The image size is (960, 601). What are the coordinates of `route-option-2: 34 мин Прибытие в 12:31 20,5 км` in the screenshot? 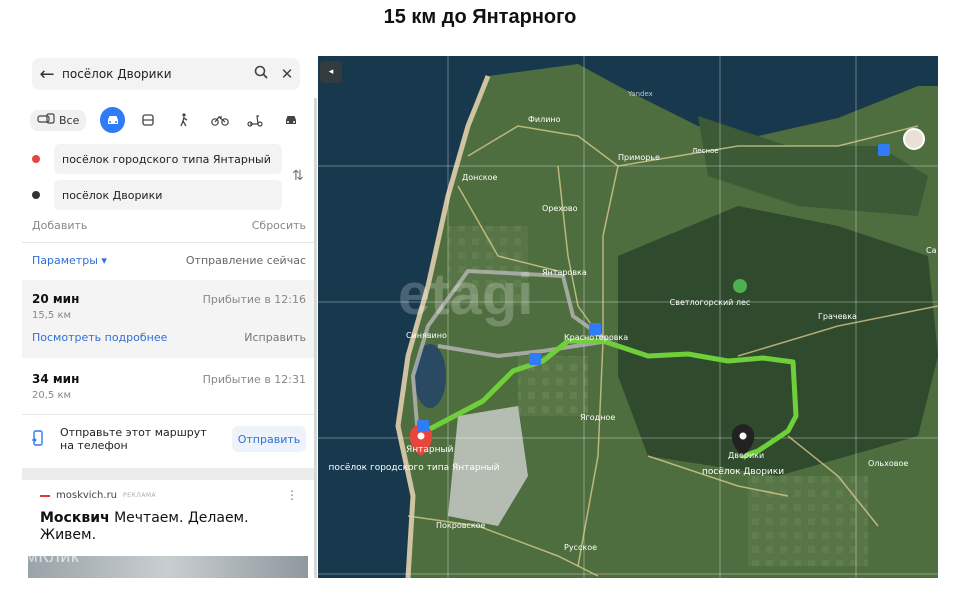 It's located at (168, 386).